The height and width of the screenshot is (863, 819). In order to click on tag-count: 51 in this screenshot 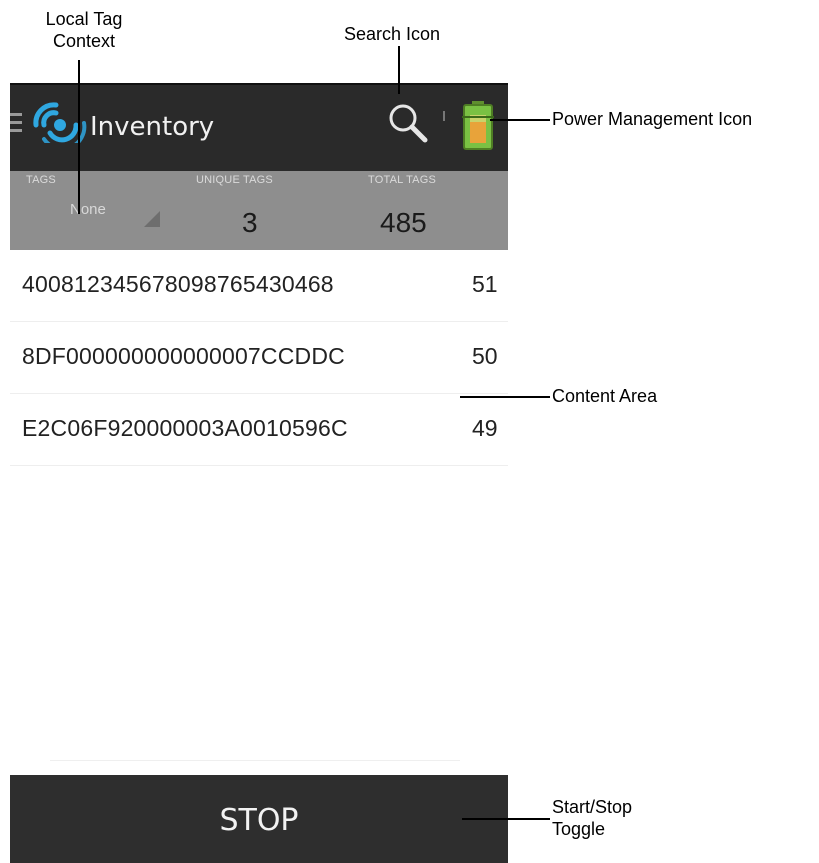, I will do `click(485, 284)`.